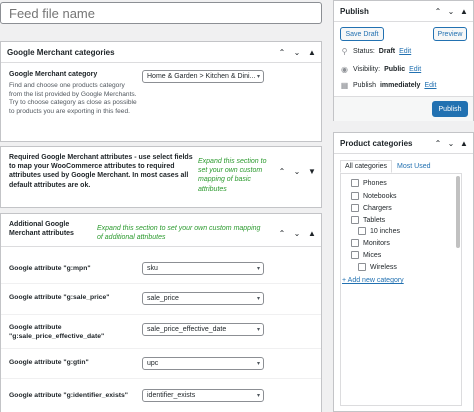  Describe the element at coordinates (161, 52) in the screenshot. I see `merchant-categories-header: Google Merchant categories ⌃ ⌄ ▲` at that location.